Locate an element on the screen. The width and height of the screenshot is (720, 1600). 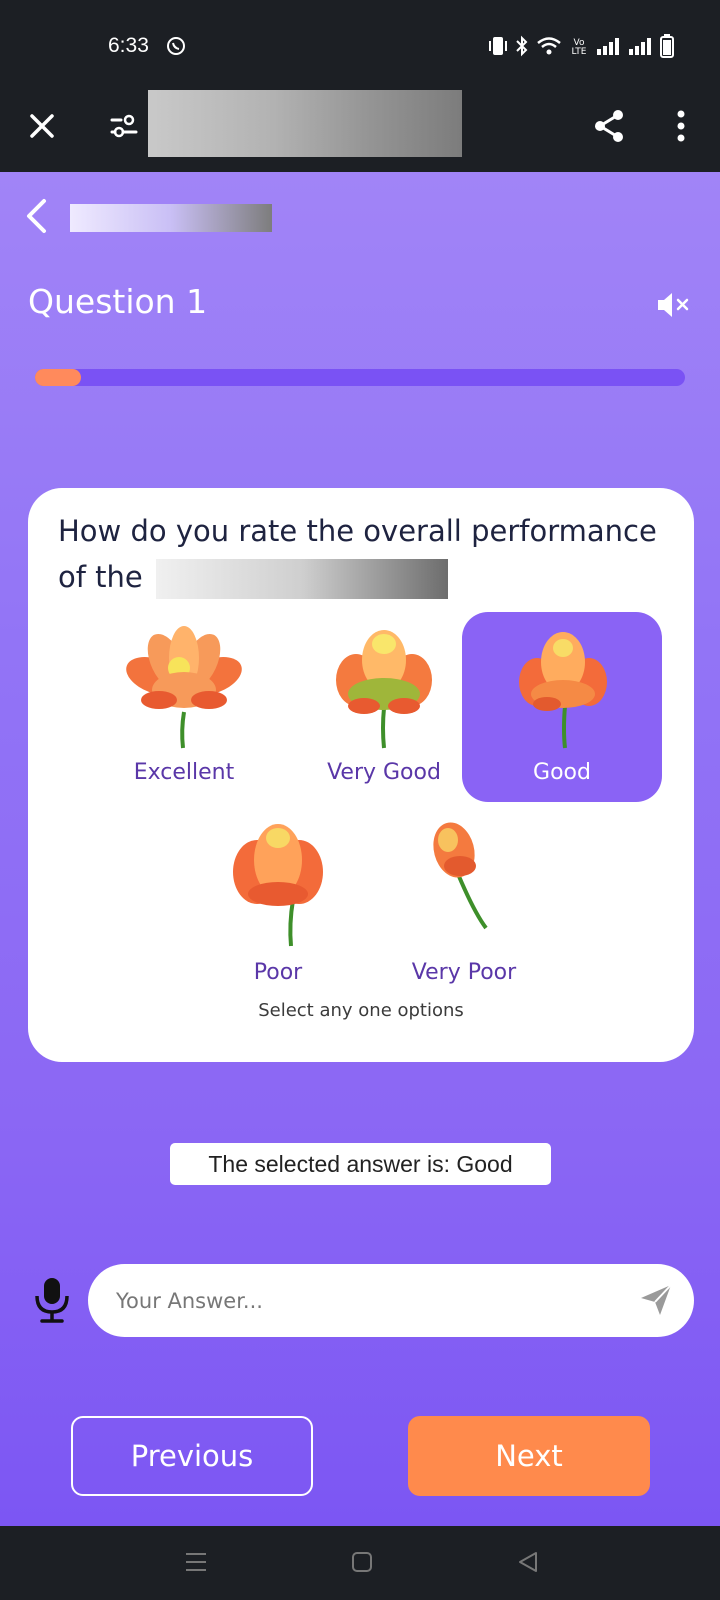
lotus-bud-icon is located at coordinates (460, 876).